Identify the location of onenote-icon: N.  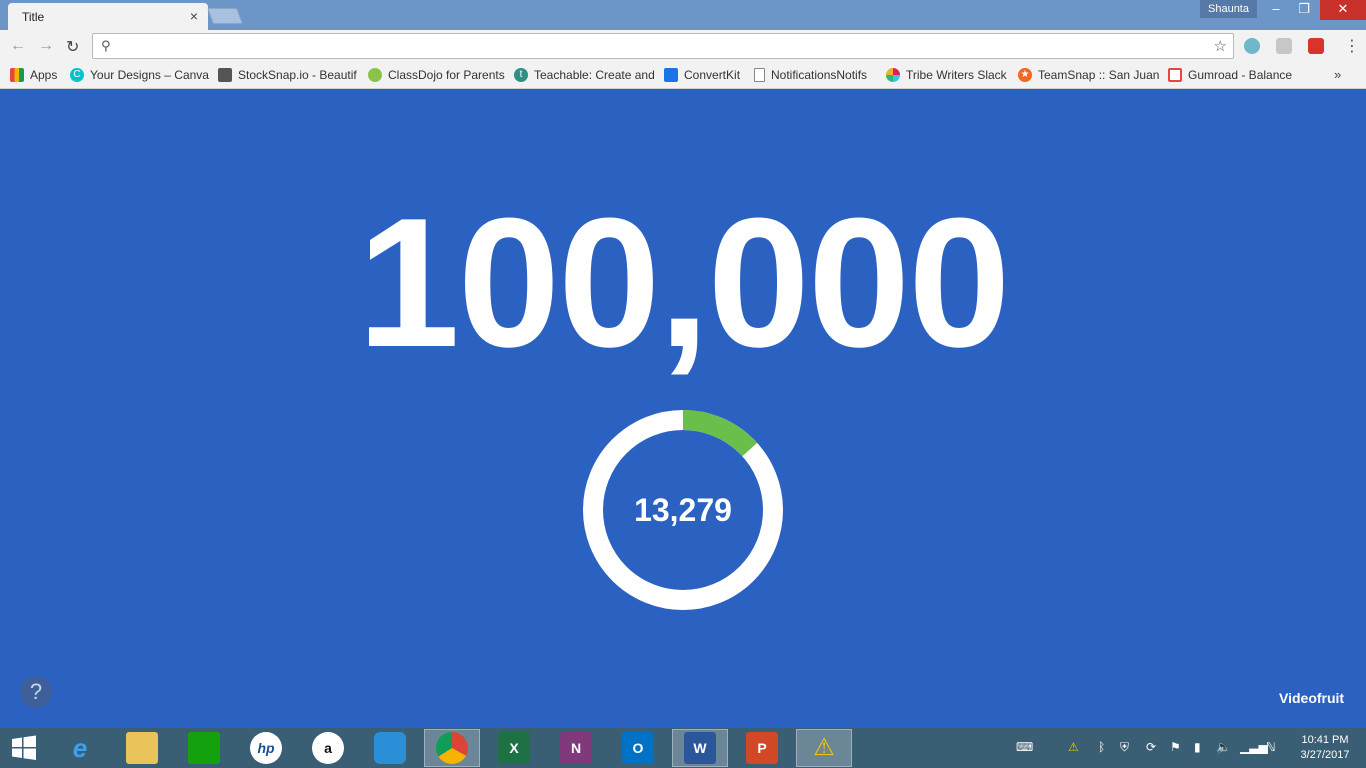
(576, 748).